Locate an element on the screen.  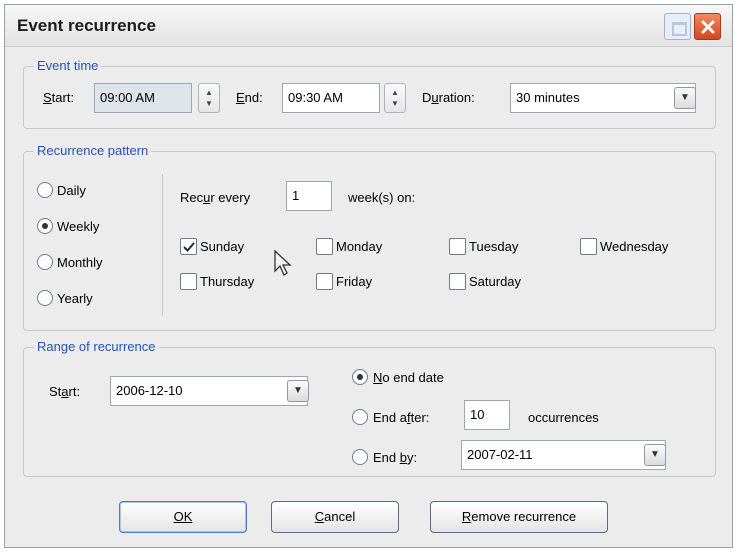
day-checkbox-sunday is located at coordinates (188, 246).